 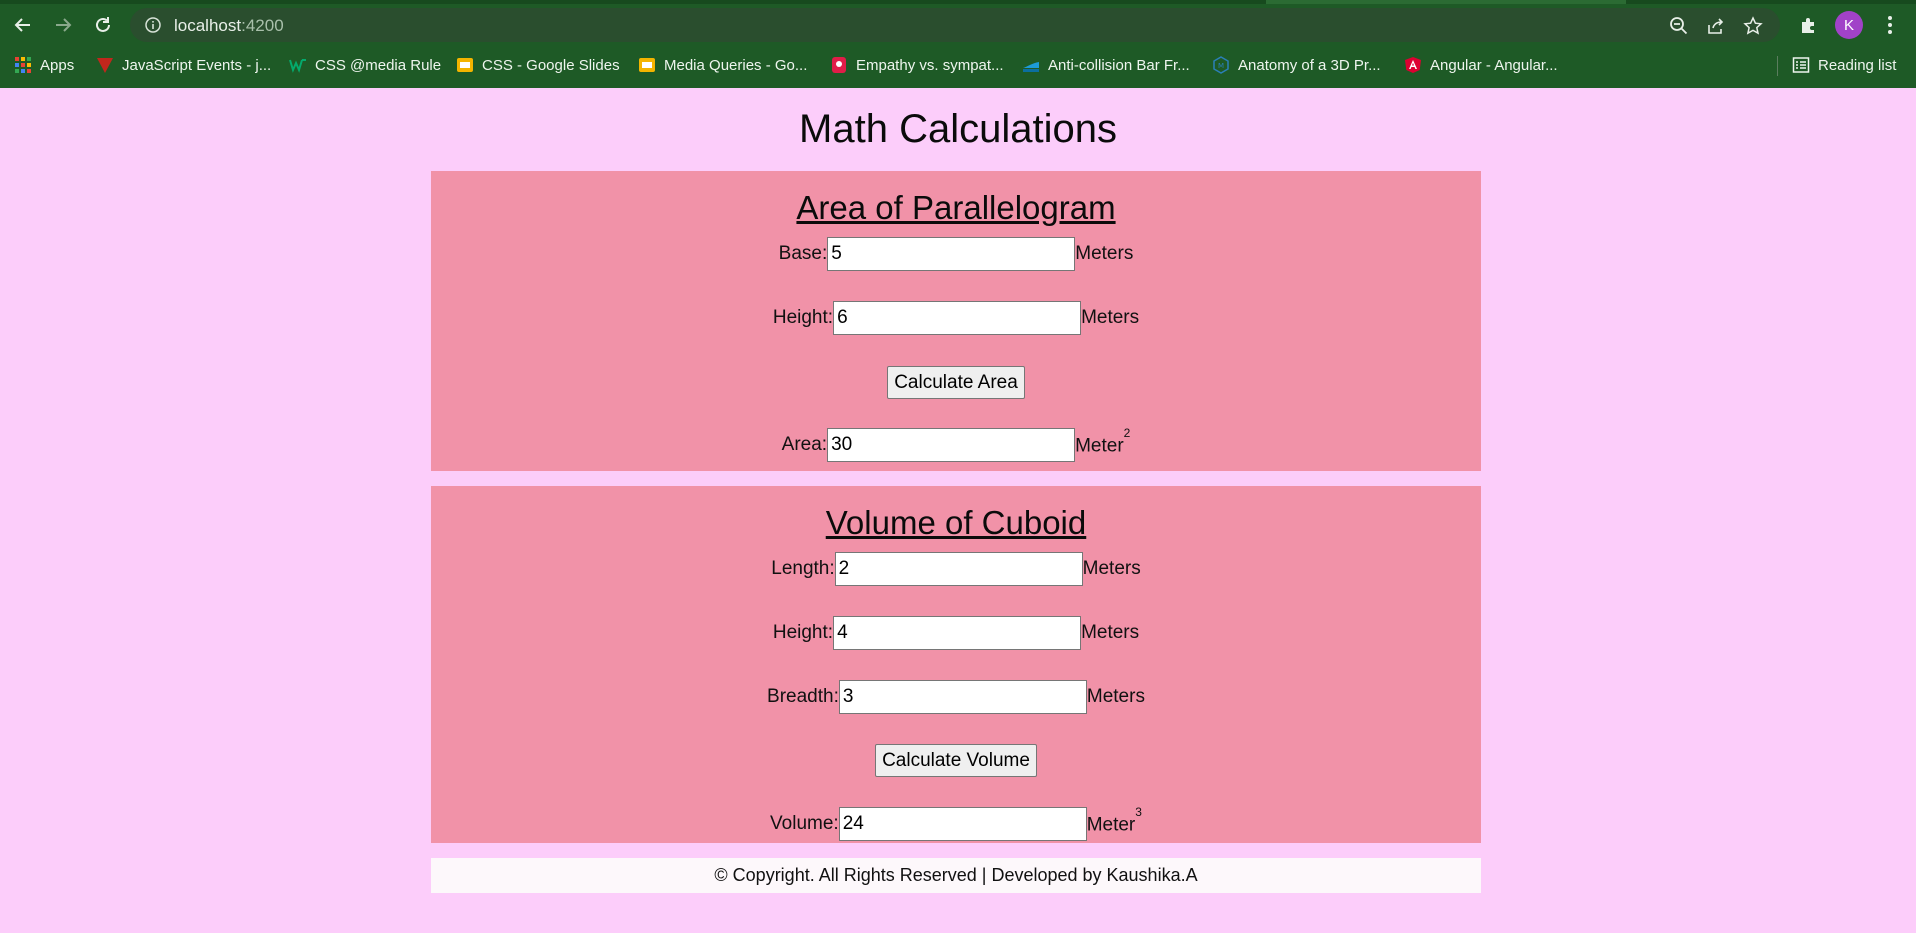 I want to click on volume-result-unit: Meter3, so click(x=1114, y=820).